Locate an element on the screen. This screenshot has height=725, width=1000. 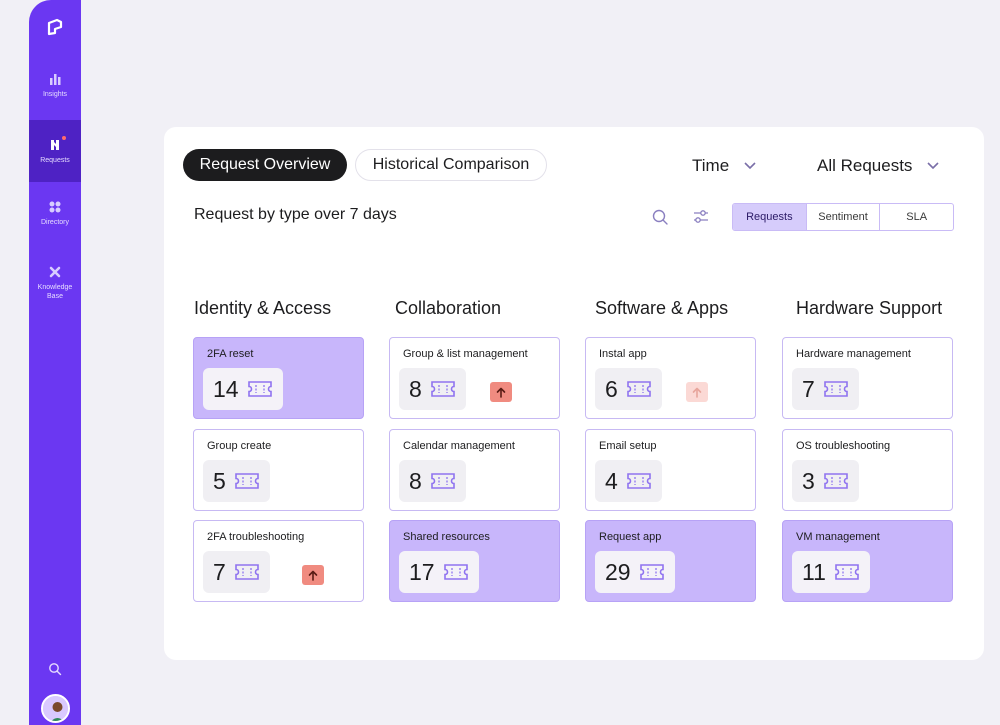
tab-request-overview: Request Overview is located at coordinates (265, 165).